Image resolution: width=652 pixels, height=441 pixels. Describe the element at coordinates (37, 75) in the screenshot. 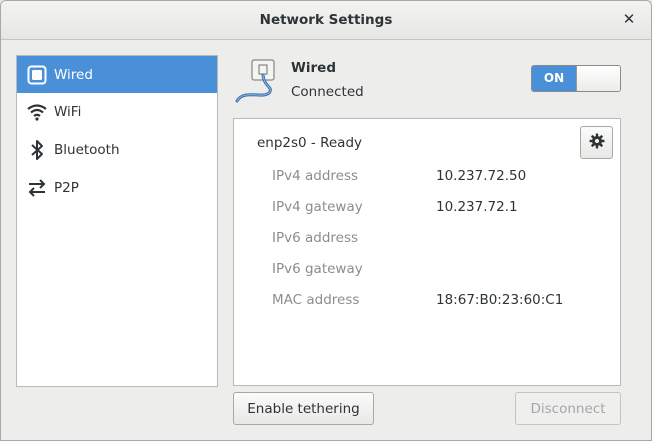

I see `wired-icon` at that location.